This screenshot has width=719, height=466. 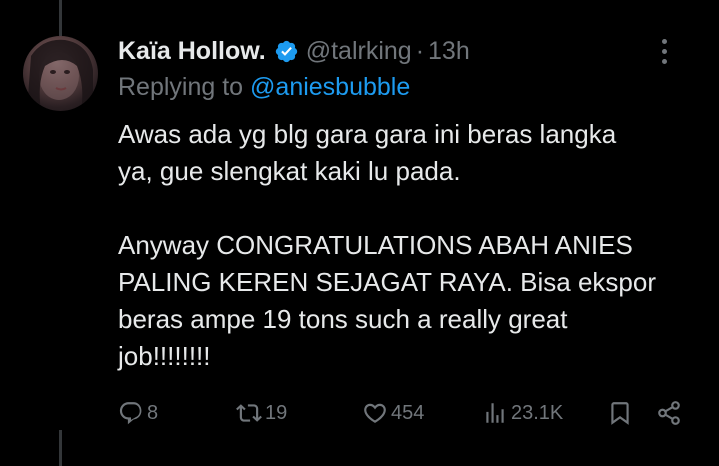 I want to click on like-button: 454, so click(x=393, y=413).